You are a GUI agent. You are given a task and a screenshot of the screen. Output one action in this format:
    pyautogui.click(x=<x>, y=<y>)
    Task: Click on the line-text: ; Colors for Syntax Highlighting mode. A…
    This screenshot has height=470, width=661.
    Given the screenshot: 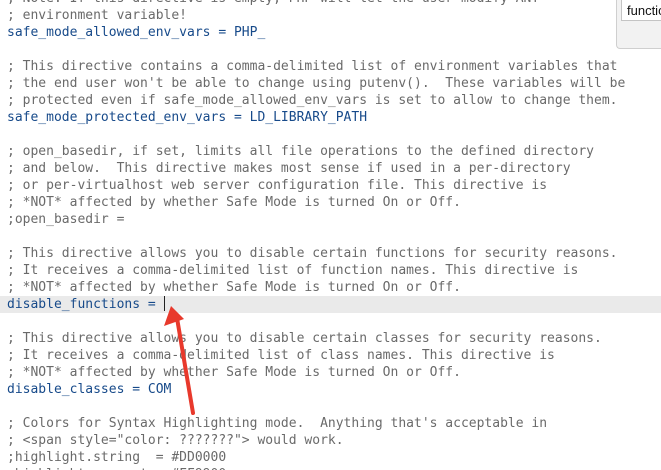 What is the action you would take?
    pyautogui.click(x=277, y=423)
    